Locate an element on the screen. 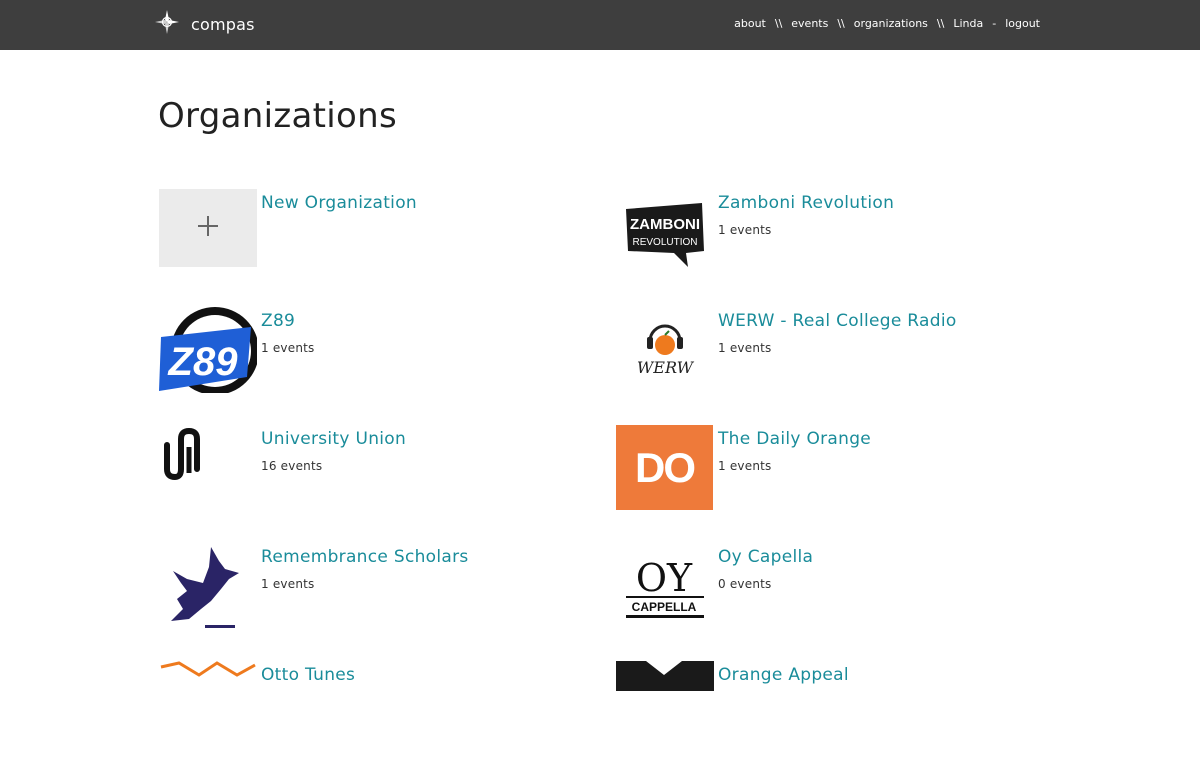 The height and width of the screenshot is (761, 1200). org-card: University Union 16 events is located at coordinates (379, 475).